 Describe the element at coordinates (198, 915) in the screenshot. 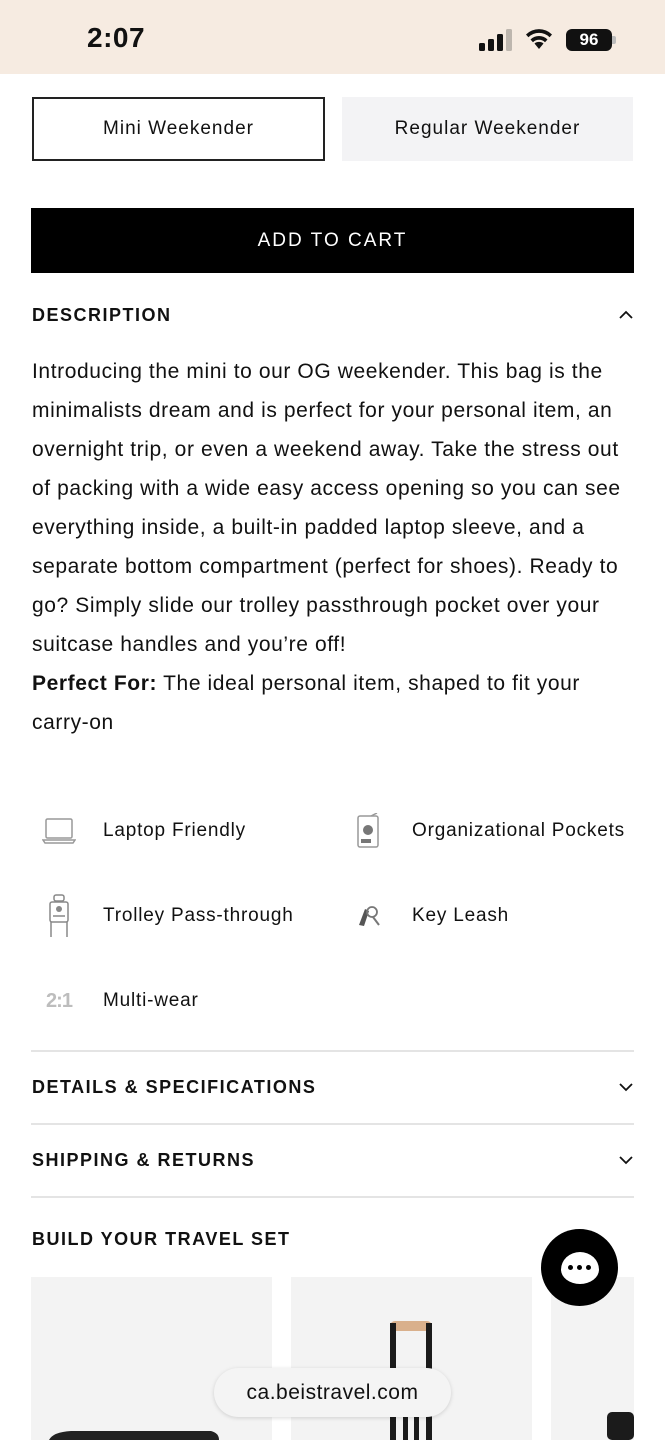

I see `feature-label: Trolley Pass-through` at that location.